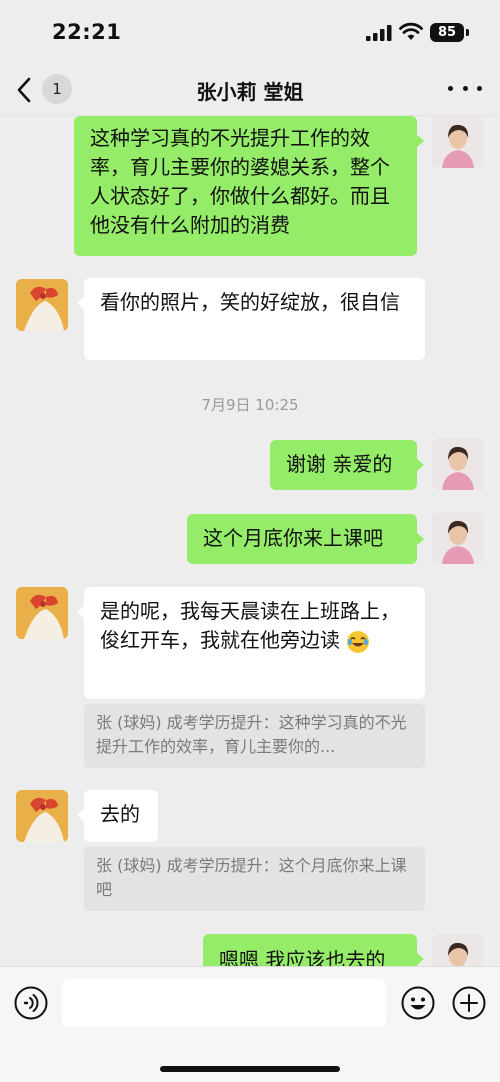 Image resolution: width=500 pixels, height=1082 pixels. Describe the element at coordinates (250, 1069) in the screenshot. I see `home-indicator` at that location.